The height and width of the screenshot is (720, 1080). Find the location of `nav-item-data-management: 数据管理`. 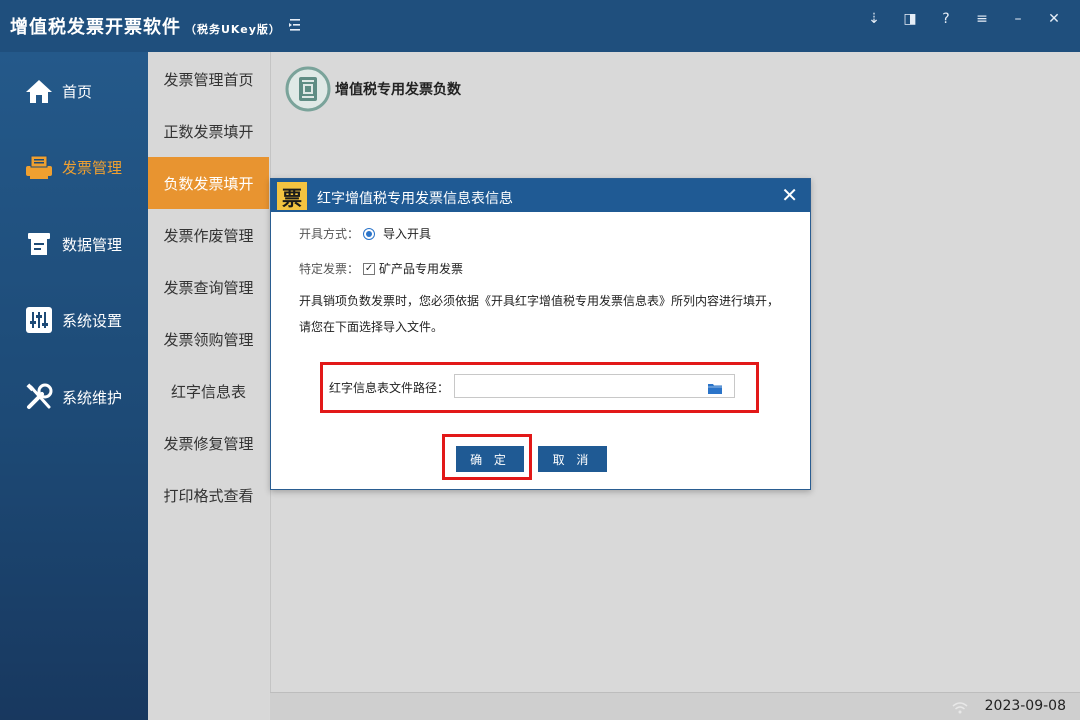

nav-item-data-management: 数据管理 is located at coordinates (74, 244).